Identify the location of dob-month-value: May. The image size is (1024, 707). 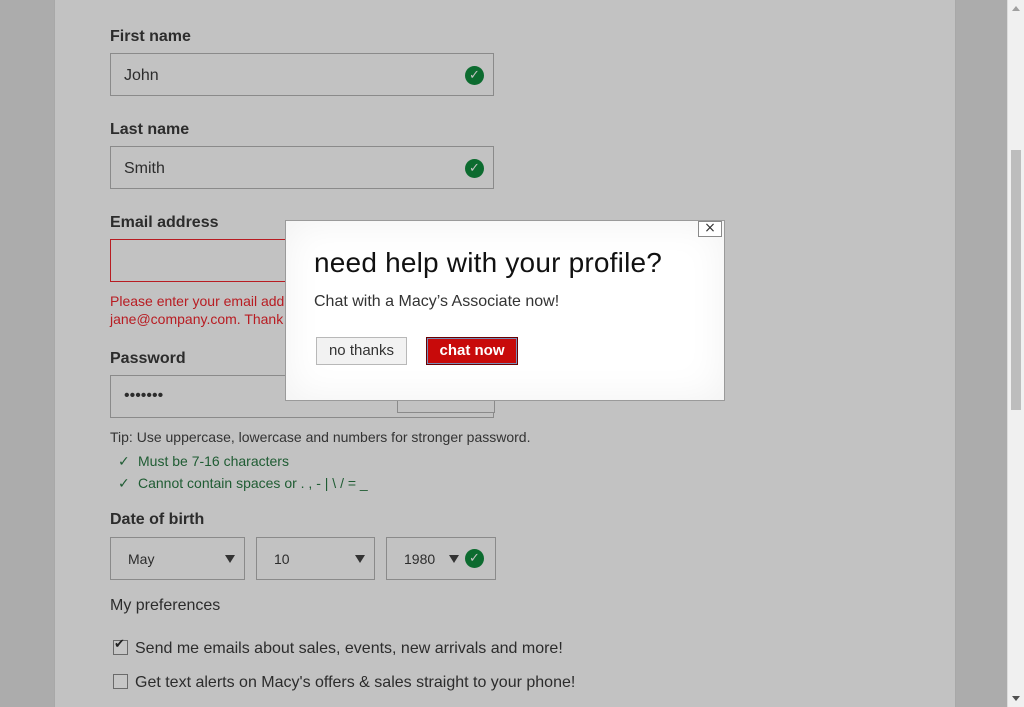
(141, 559).